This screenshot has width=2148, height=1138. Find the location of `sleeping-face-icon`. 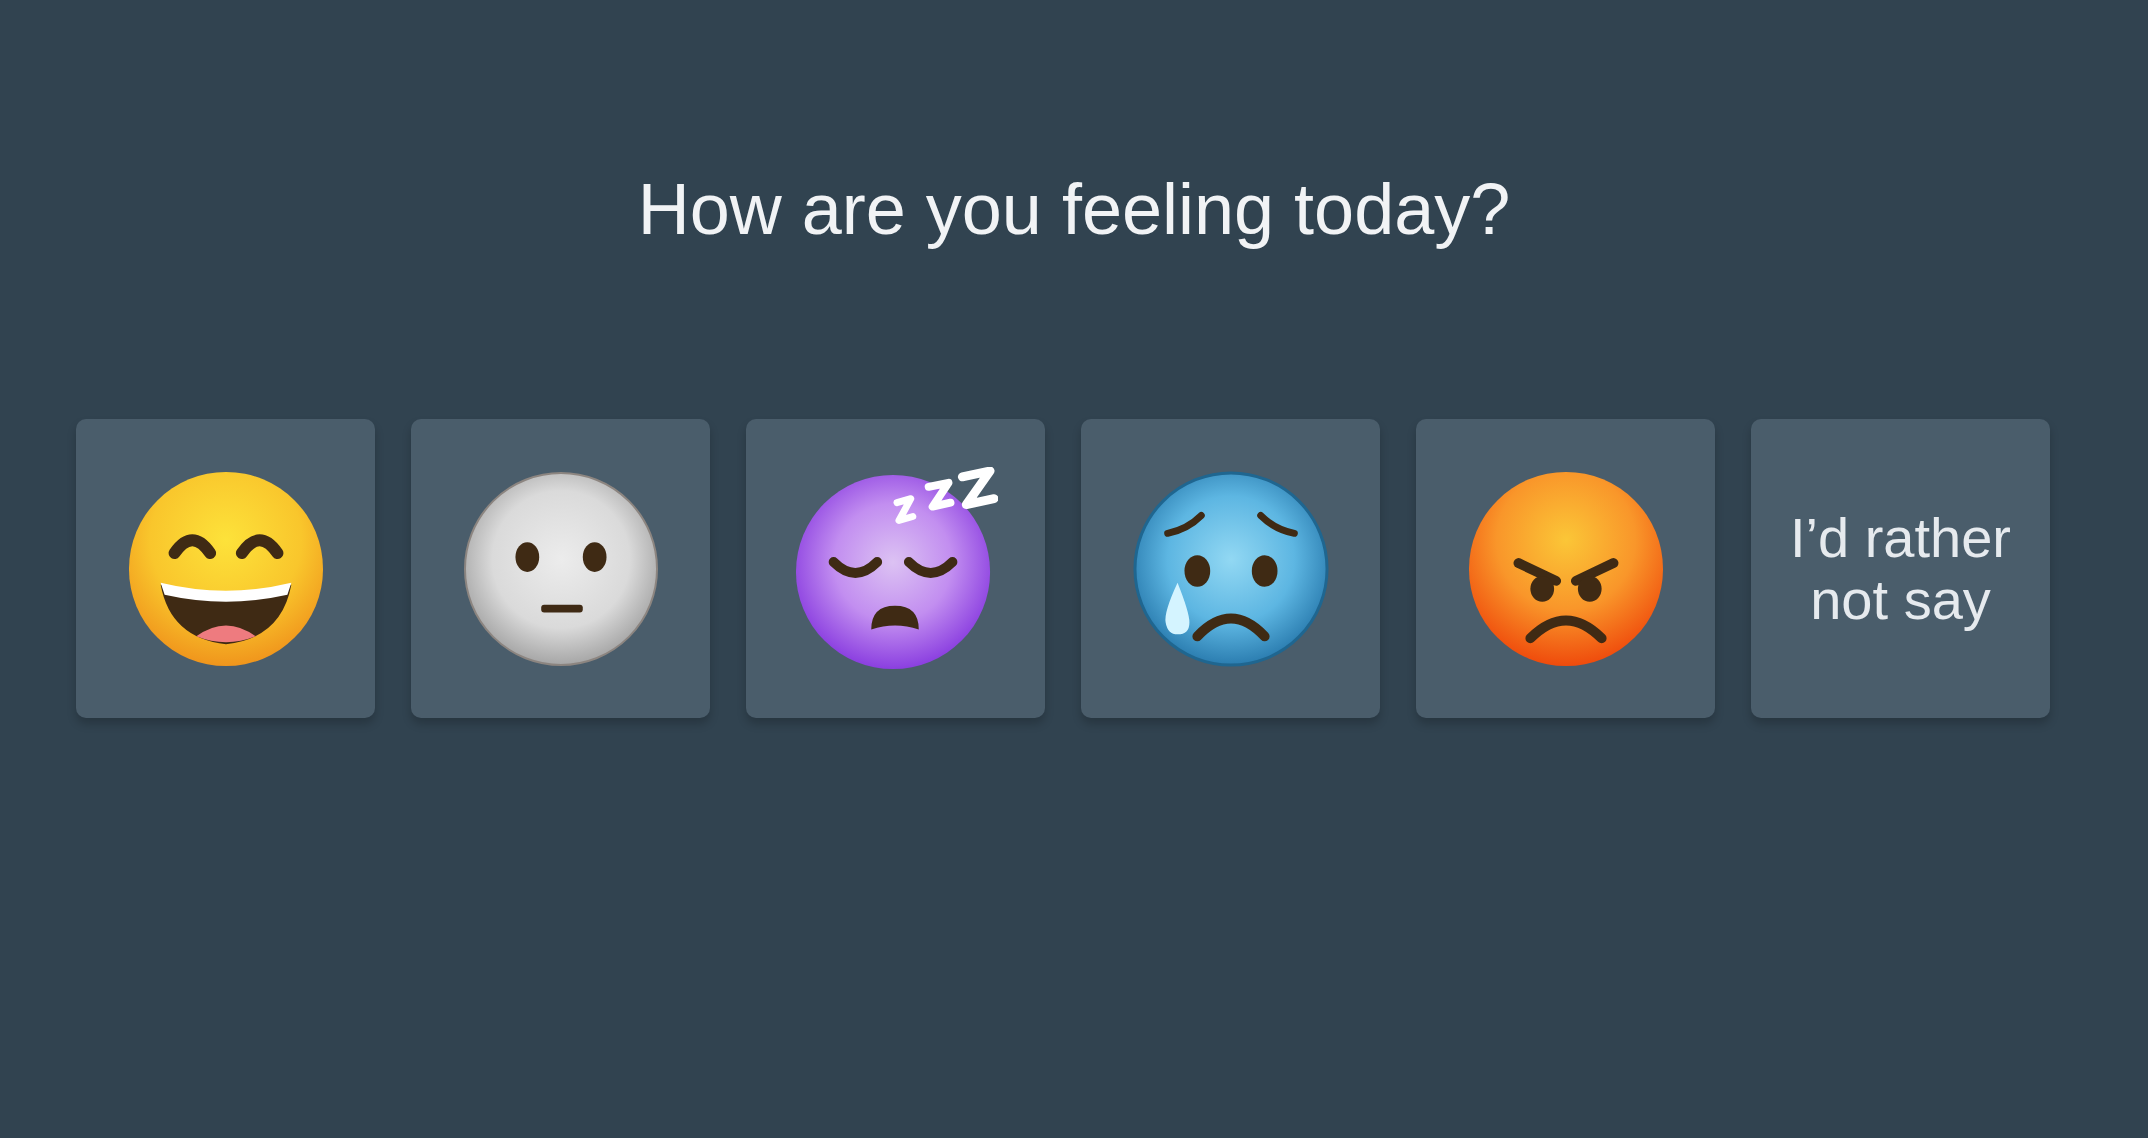

sleeping-face-icon is located at coordinates (895, 568).